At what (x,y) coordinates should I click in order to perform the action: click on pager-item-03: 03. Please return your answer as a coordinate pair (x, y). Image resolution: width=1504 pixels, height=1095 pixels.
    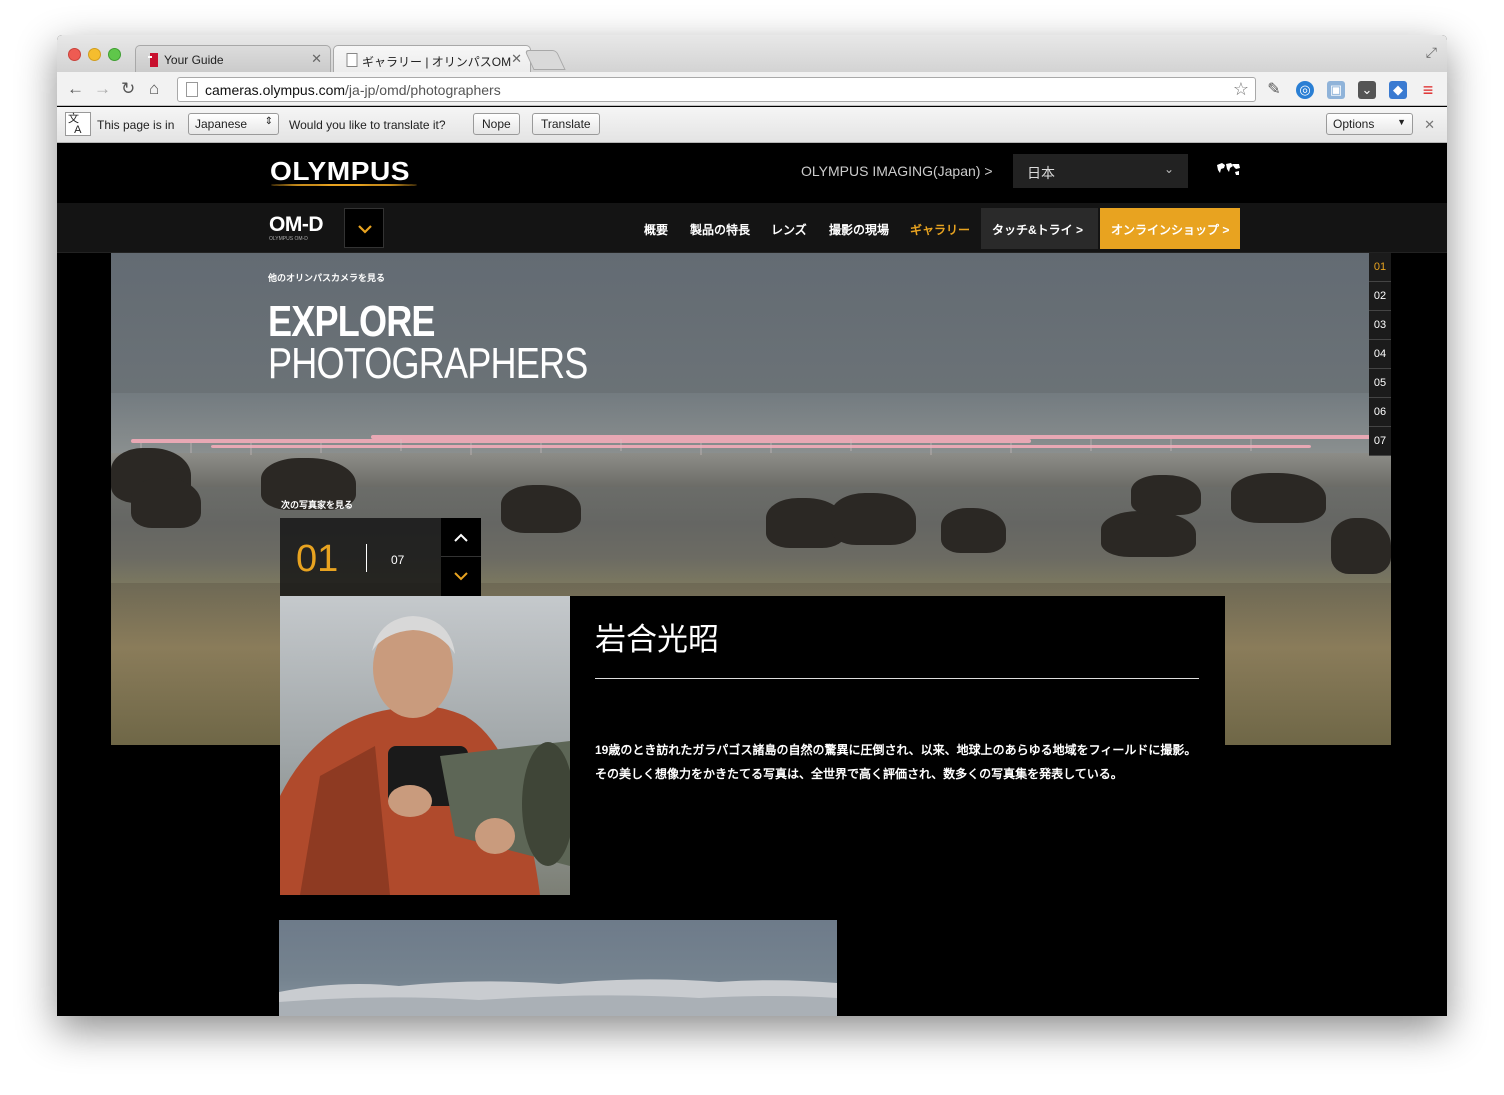
    Looking at the image, I should click on (1380, 325).